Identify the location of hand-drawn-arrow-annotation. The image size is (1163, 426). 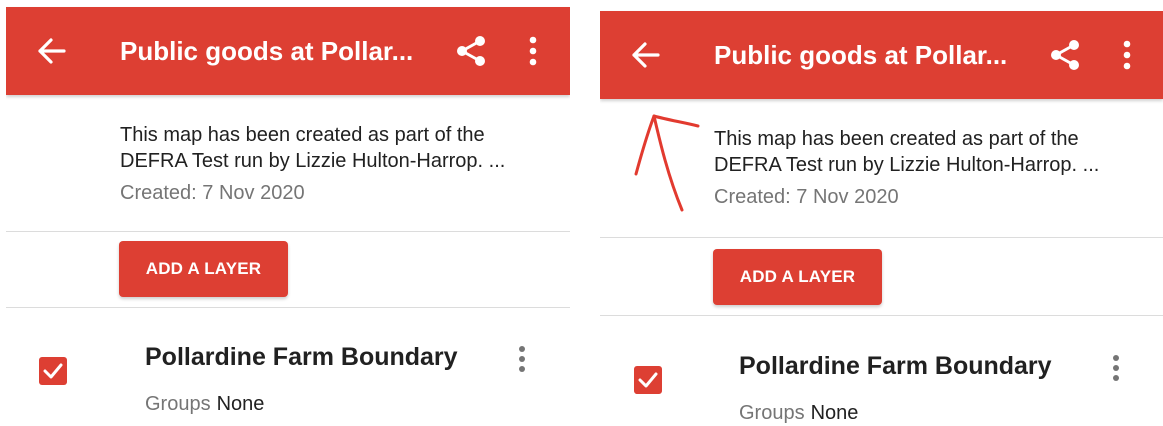
(667, 163).